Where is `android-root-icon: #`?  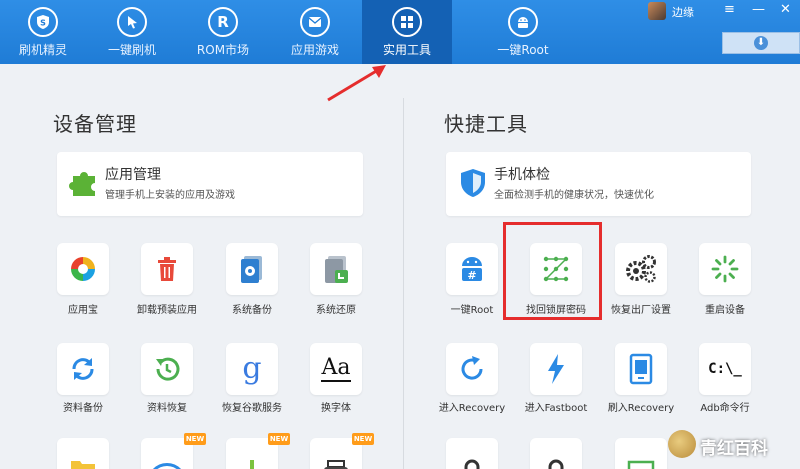
android-root-icon: # is located at coordinates (472, 269).